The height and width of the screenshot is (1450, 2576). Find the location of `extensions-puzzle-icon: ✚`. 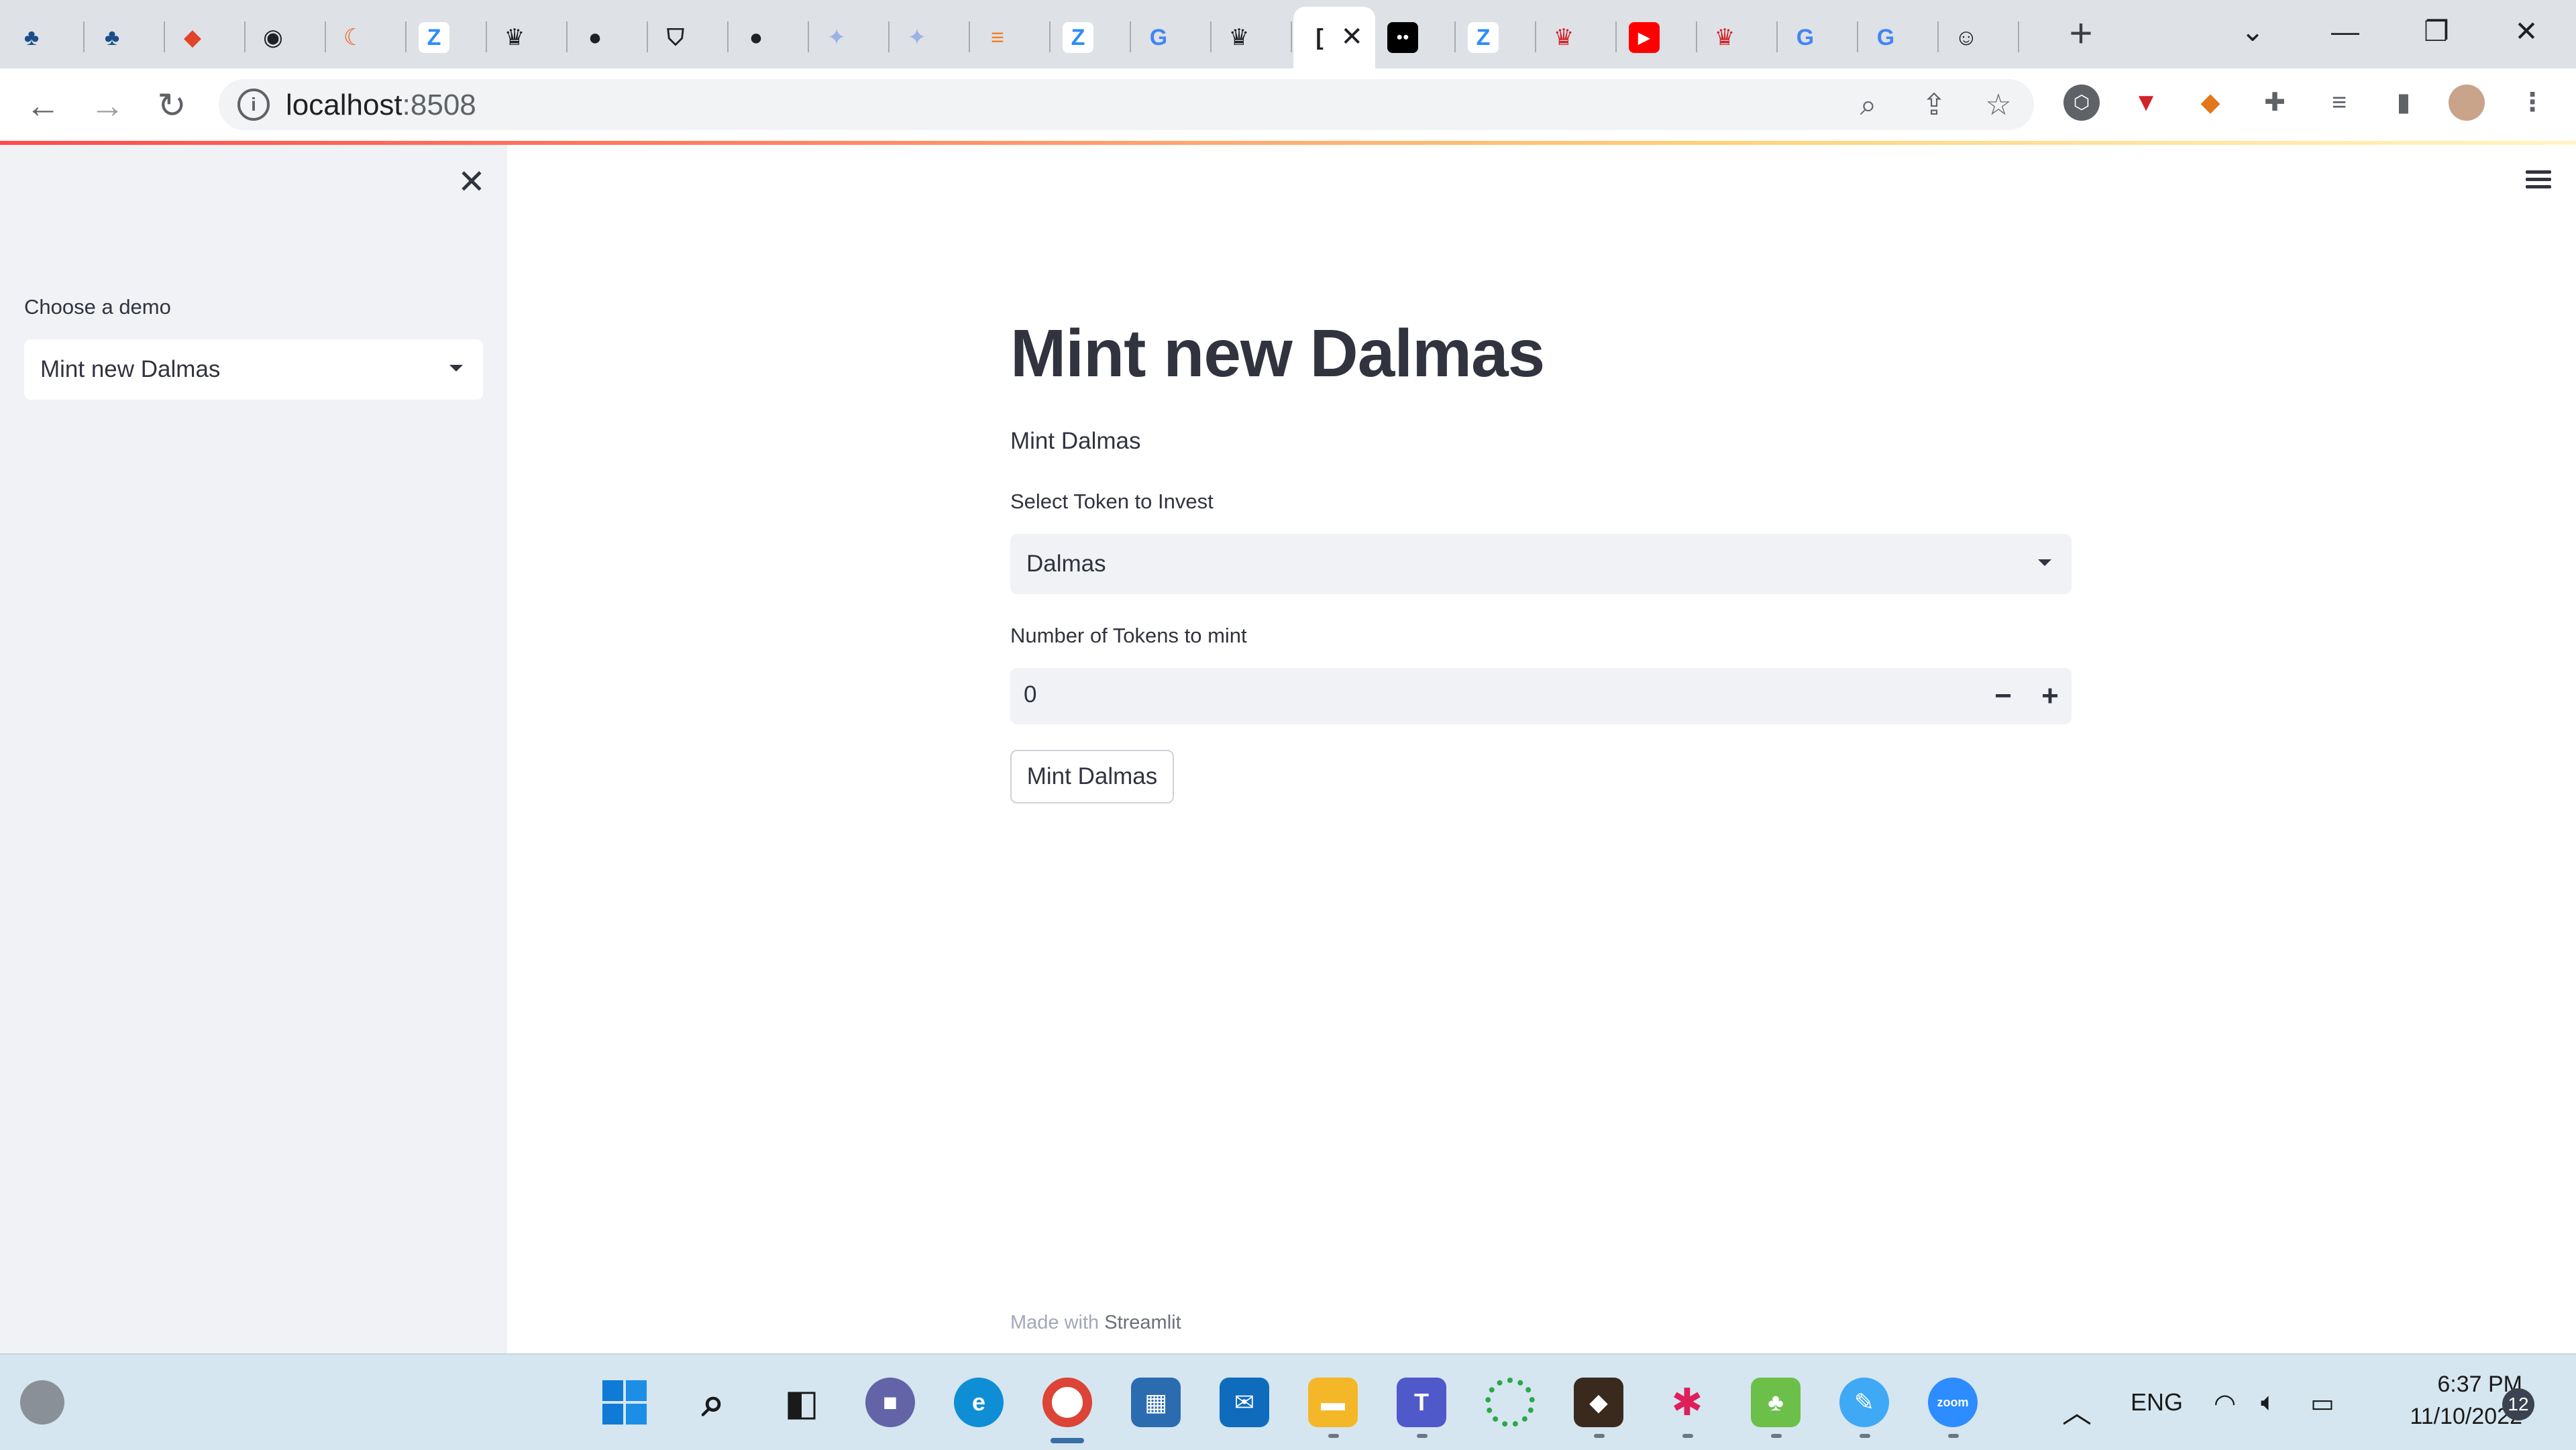

extensions-puzzle-icon: ✚ is located at coordinates (2275, 103).